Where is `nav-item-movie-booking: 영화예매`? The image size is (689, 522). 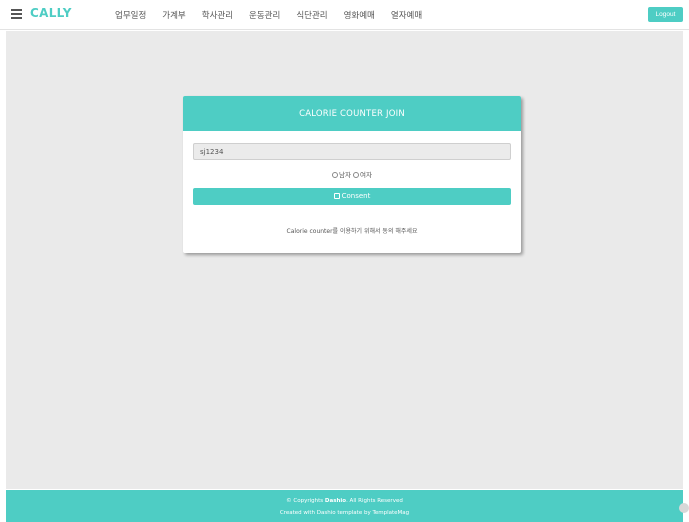
nav-item-movie-booking: 영화예매 is located at coordinates (359, 15).